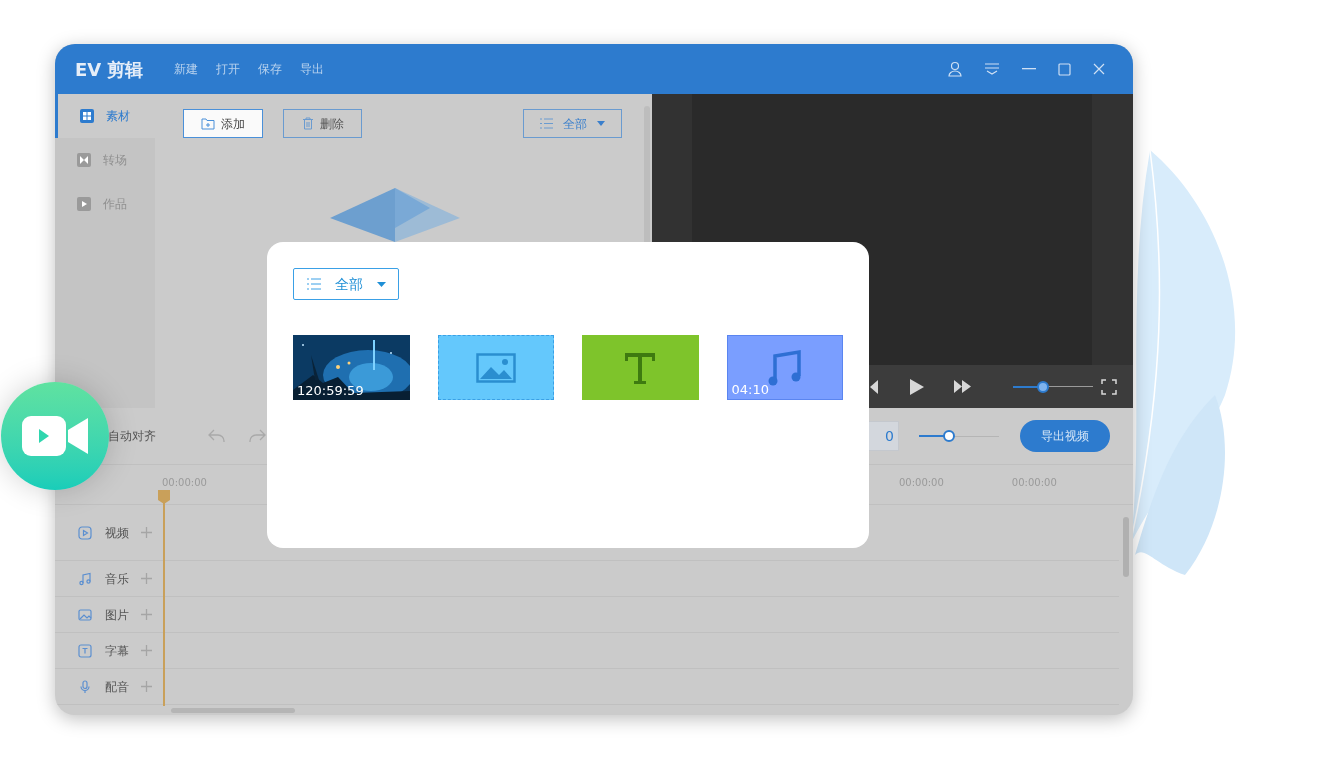  What do you see at coordinates (784, 367) in the screenshot?
I see `media-thumbnail: 04:10` at bounding box center [784, 367].